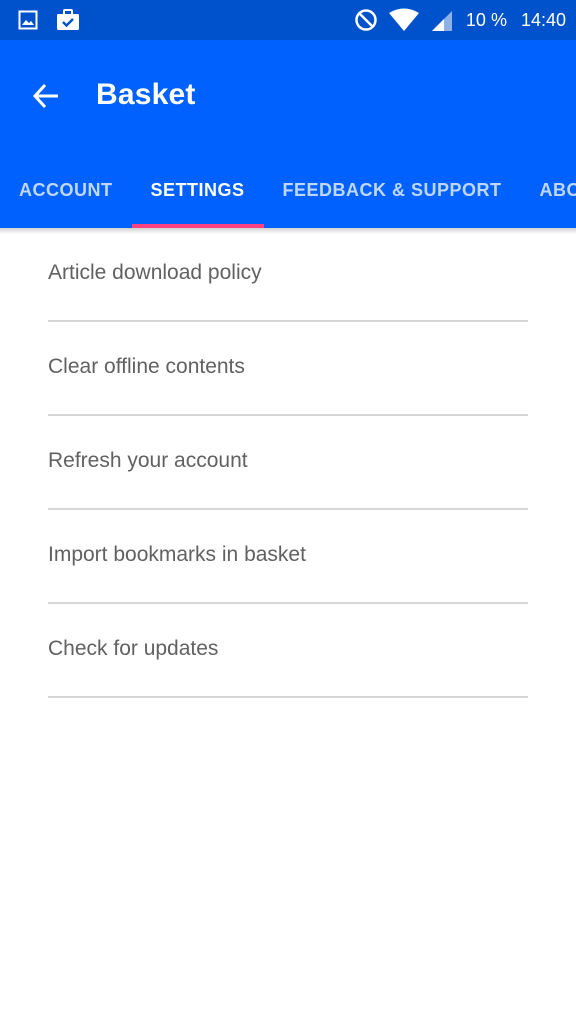 The height and width of the screenshot is (1024, 576). What do you see at coordinates (155, 272) in the screenshot?
I see `list-item-label: Article download policy` at bounding box center [155, 272].